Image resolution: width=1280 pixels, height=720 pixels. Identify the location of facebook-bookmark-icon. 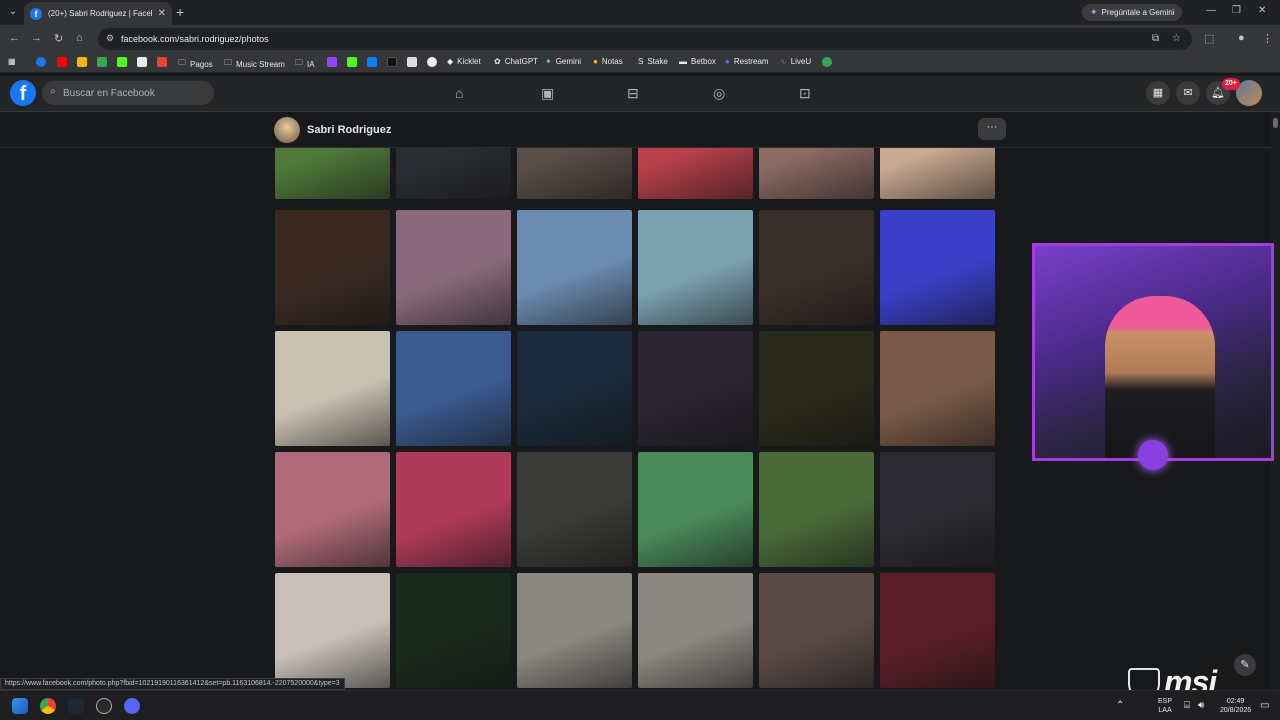
(41, 62).